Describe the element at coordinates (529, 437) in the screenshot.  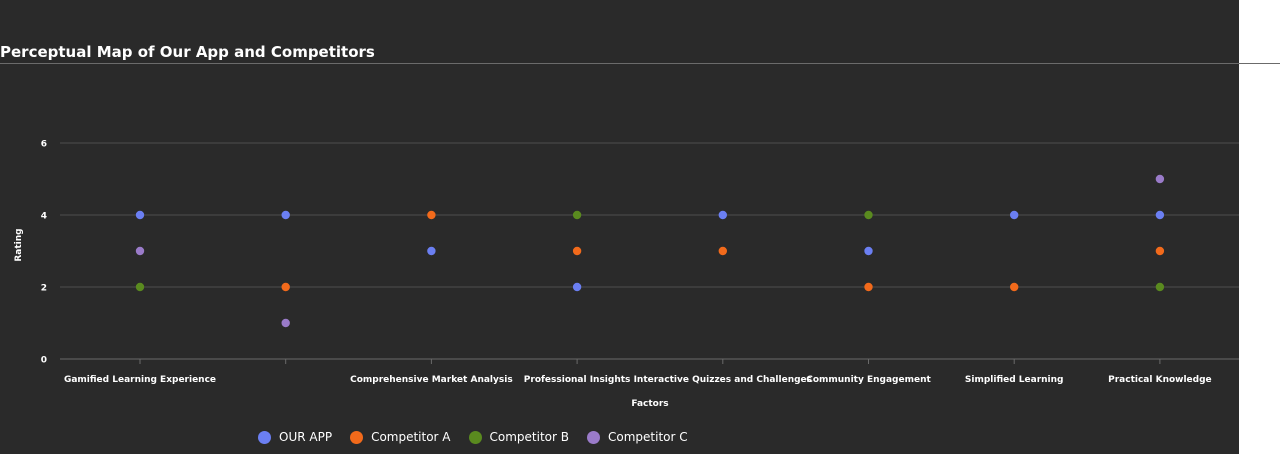
I see `legend-label: Competitor B` at that location.